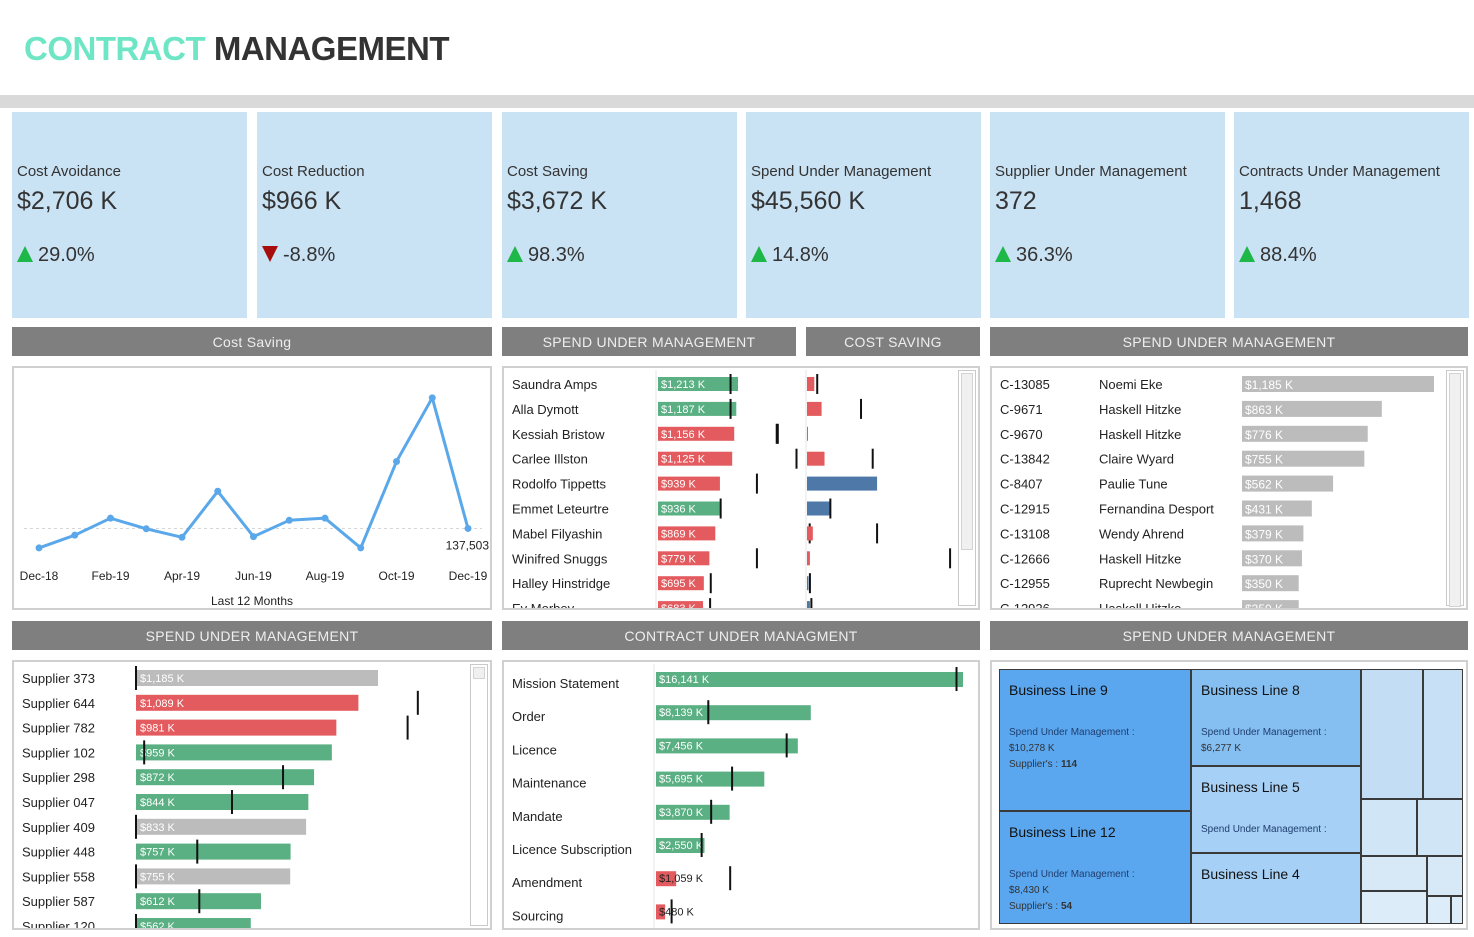 The height and width of the screenshot is (937, 1474). Describe the element at coordinates (1034, 255) in the screenshot. I see `kpi-change: 36.3%` at that location.